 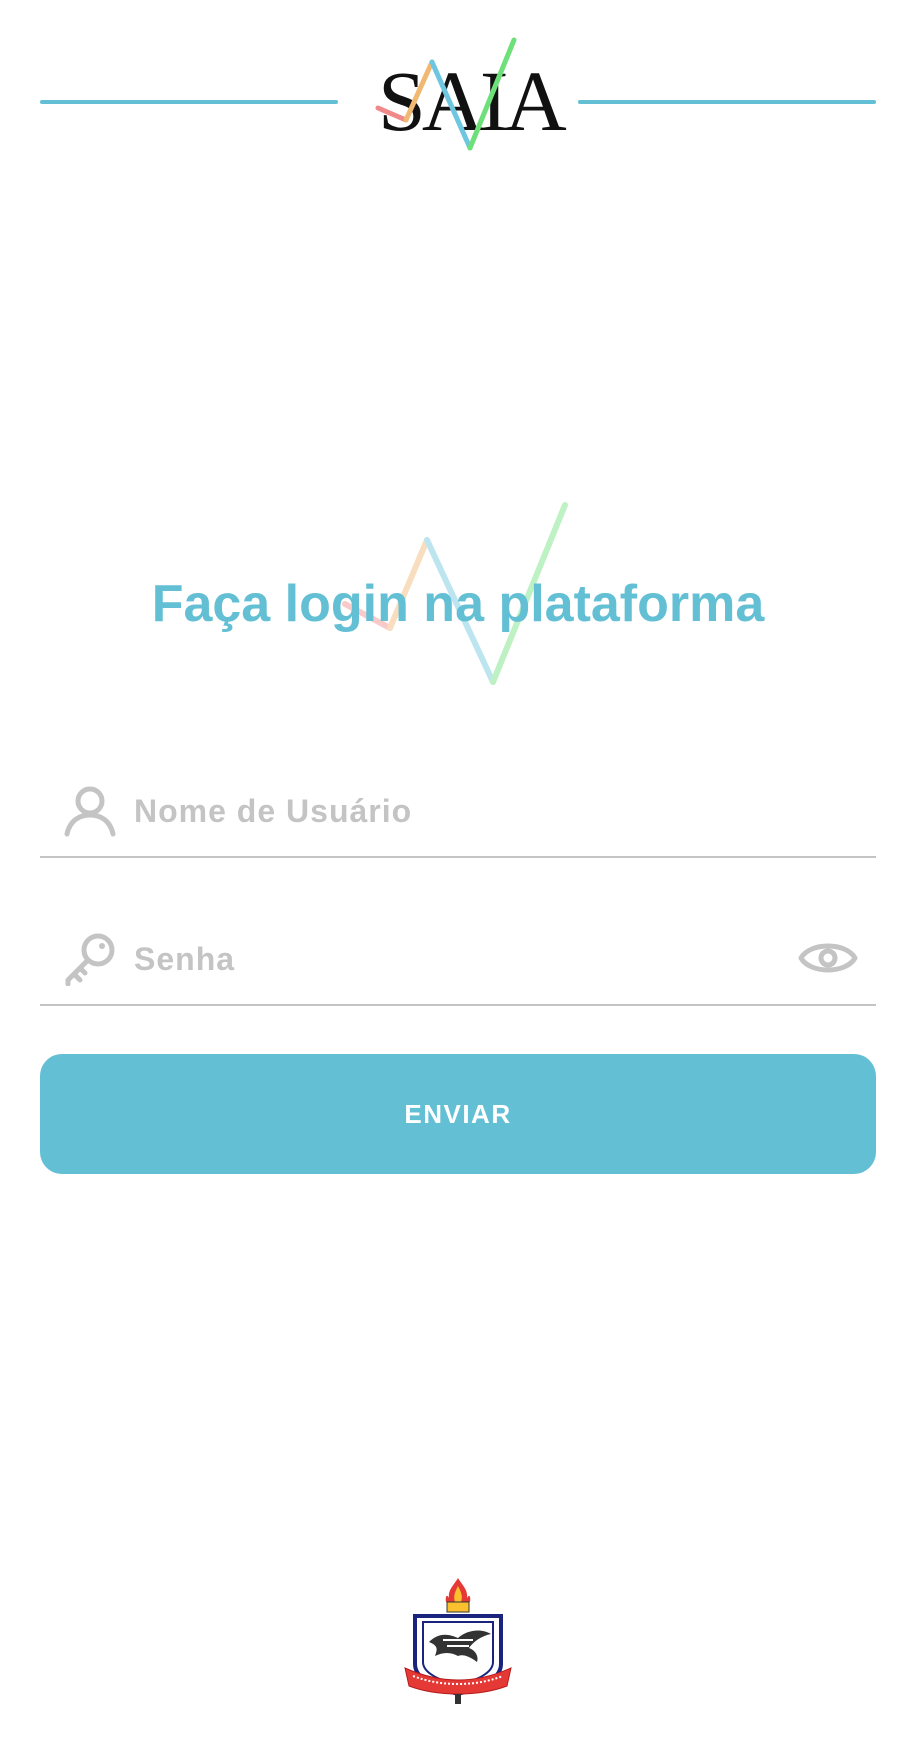 What do you see at coordinates (458, 604) in the screenshot?
I see `page-title: Faça login na plataforma` at bounding box center [458, 604].